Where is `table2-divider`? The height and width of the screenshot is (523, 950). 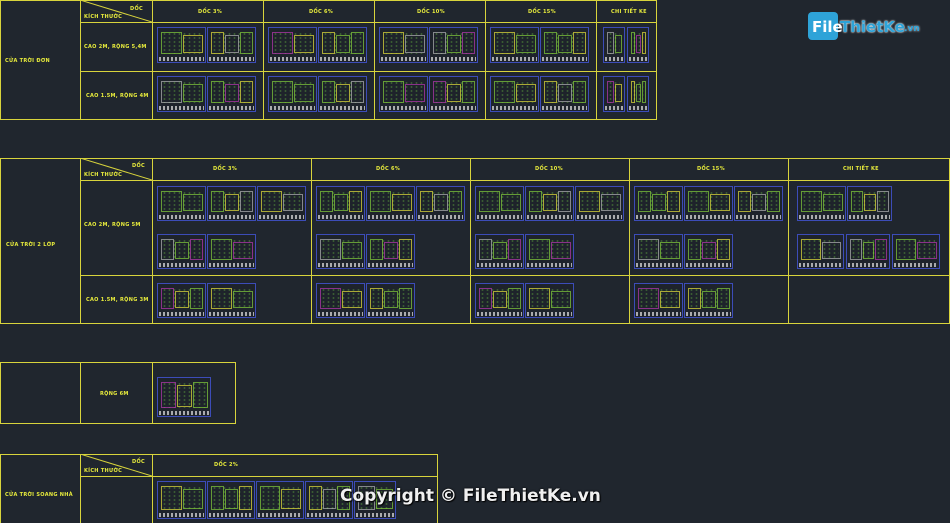 table2-divider is located at coordinates (80, 241).